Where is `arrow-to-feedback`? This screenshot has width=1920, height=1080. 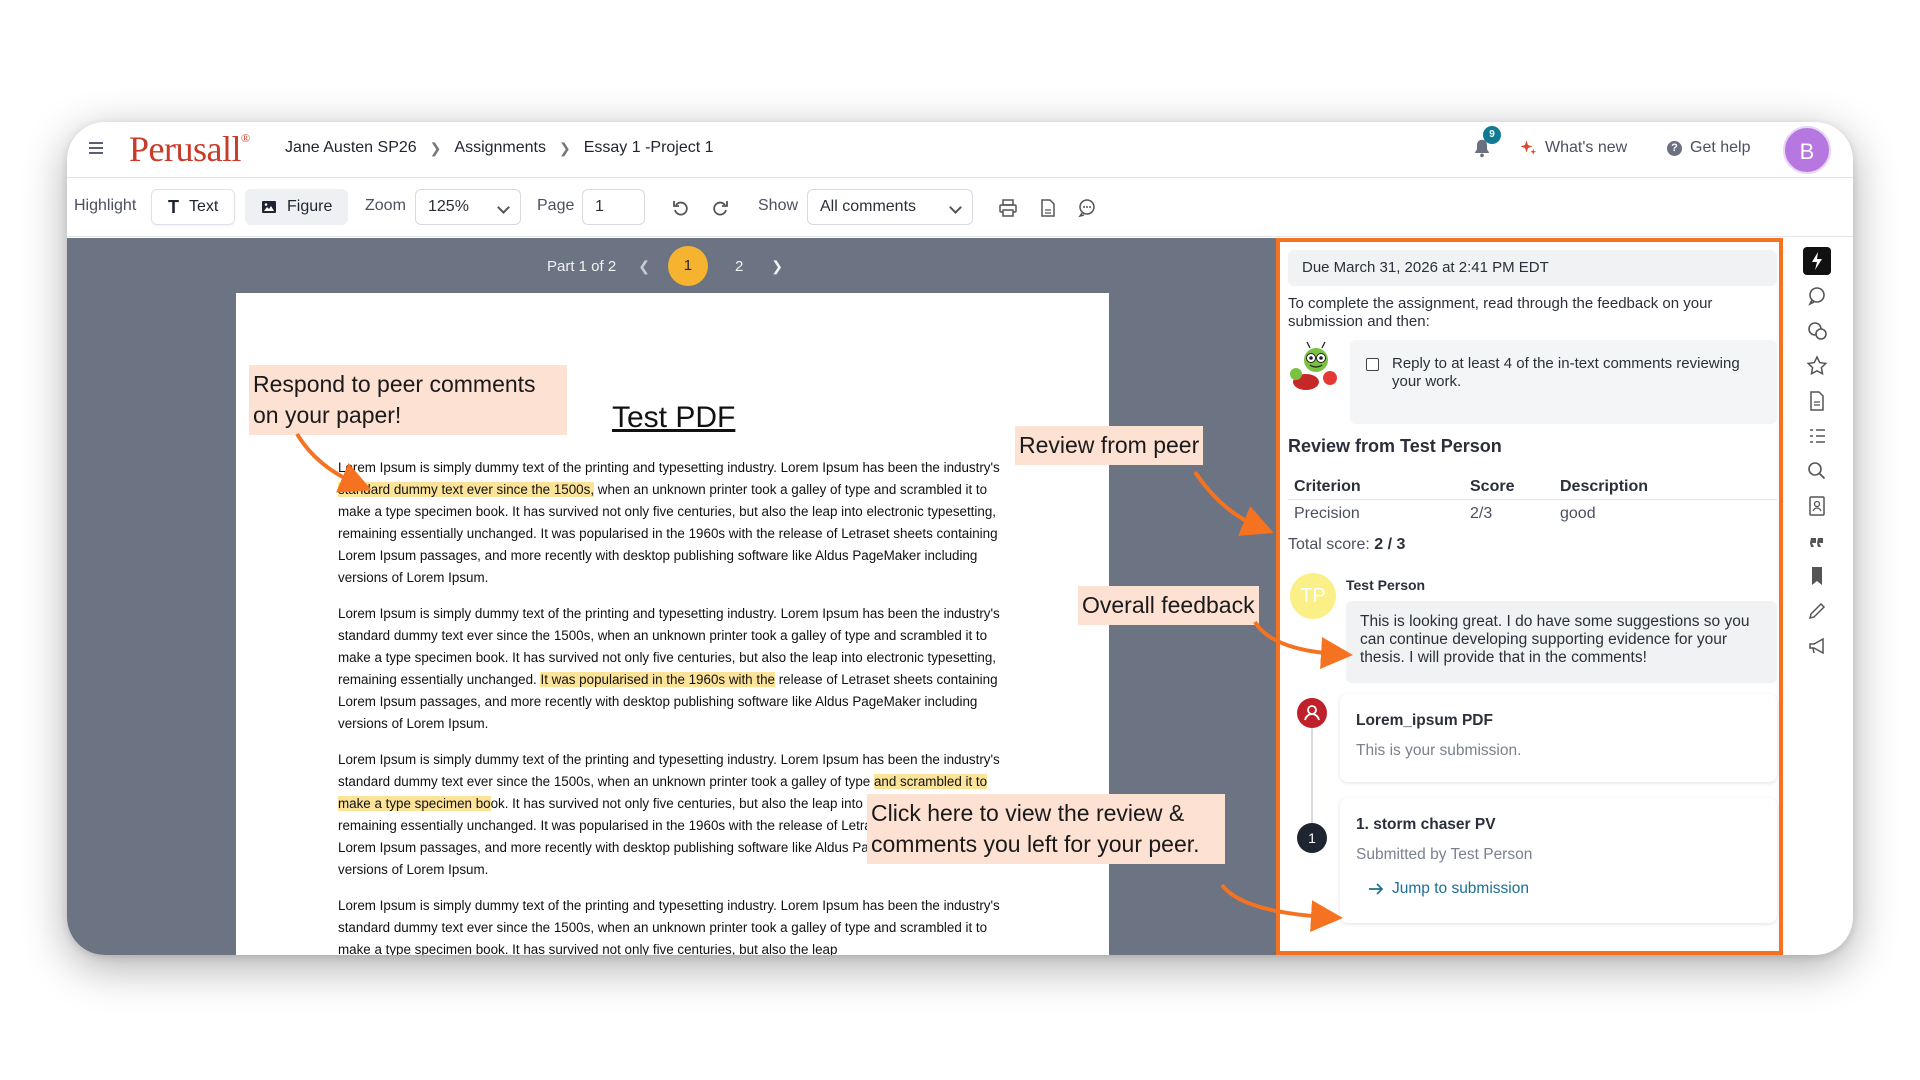 arrow-to-feedback is located at coordinates (1303, 644).